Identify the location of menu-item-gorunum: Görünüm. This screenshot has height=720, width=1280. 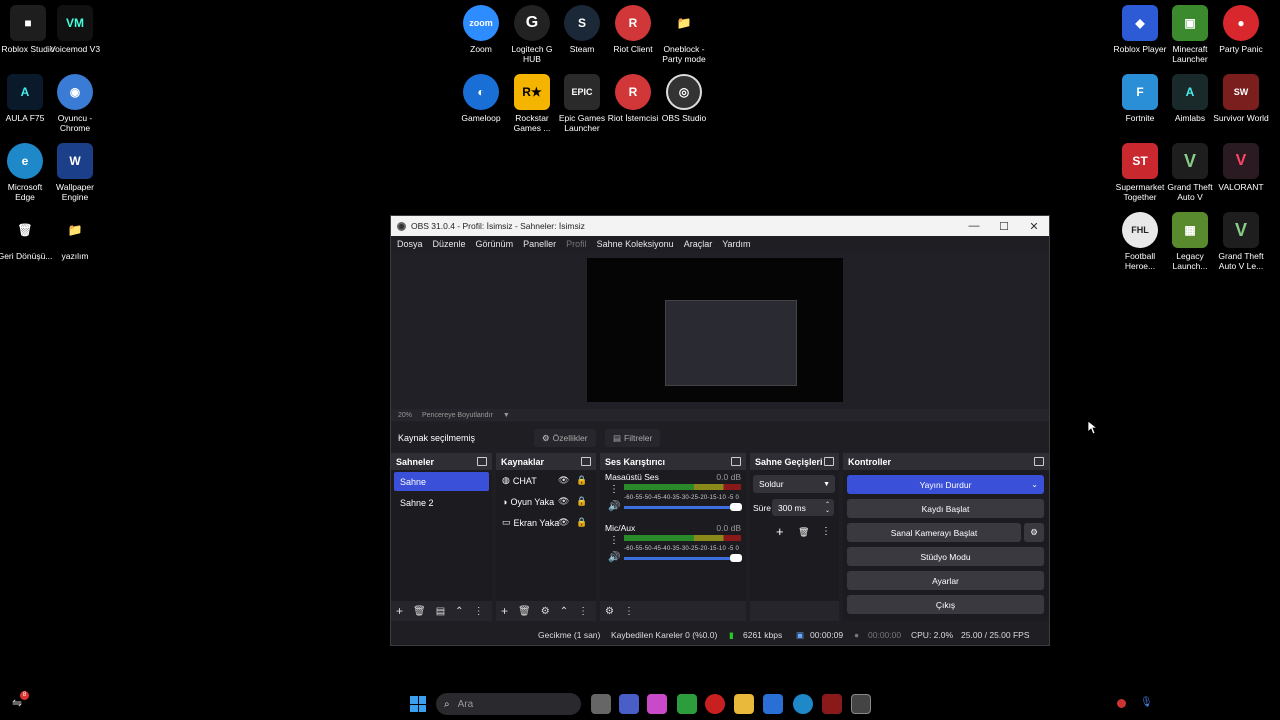
(495, 244).